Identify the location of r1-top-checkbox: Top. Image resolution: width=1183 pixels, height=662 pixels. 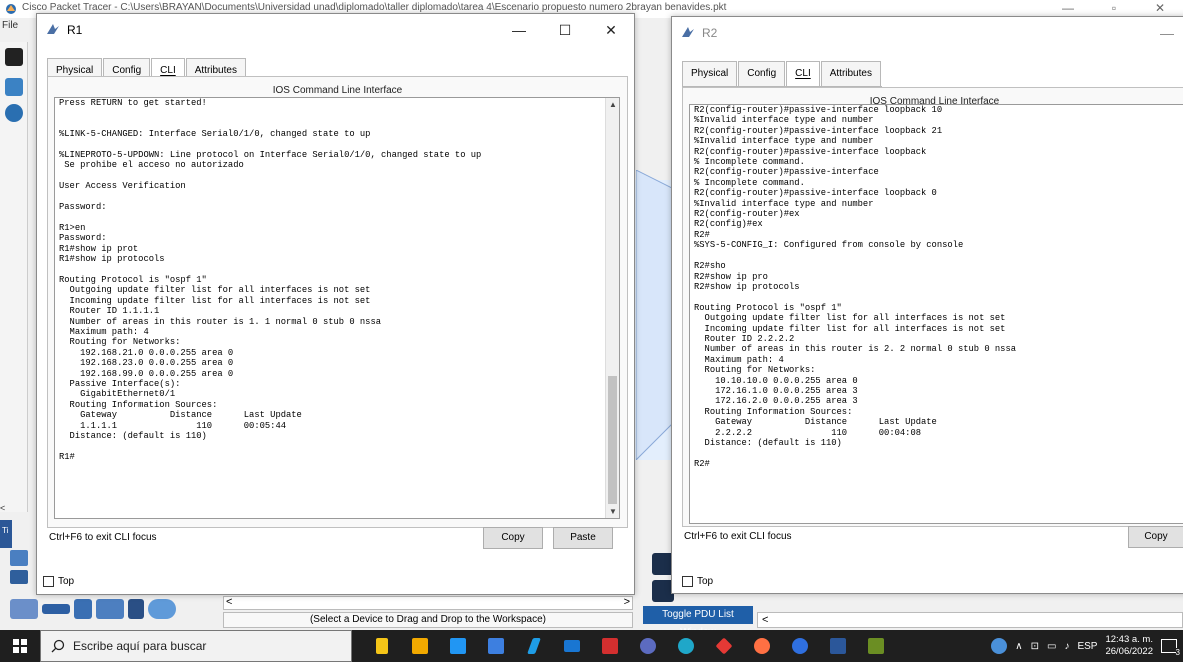
(58, 581).